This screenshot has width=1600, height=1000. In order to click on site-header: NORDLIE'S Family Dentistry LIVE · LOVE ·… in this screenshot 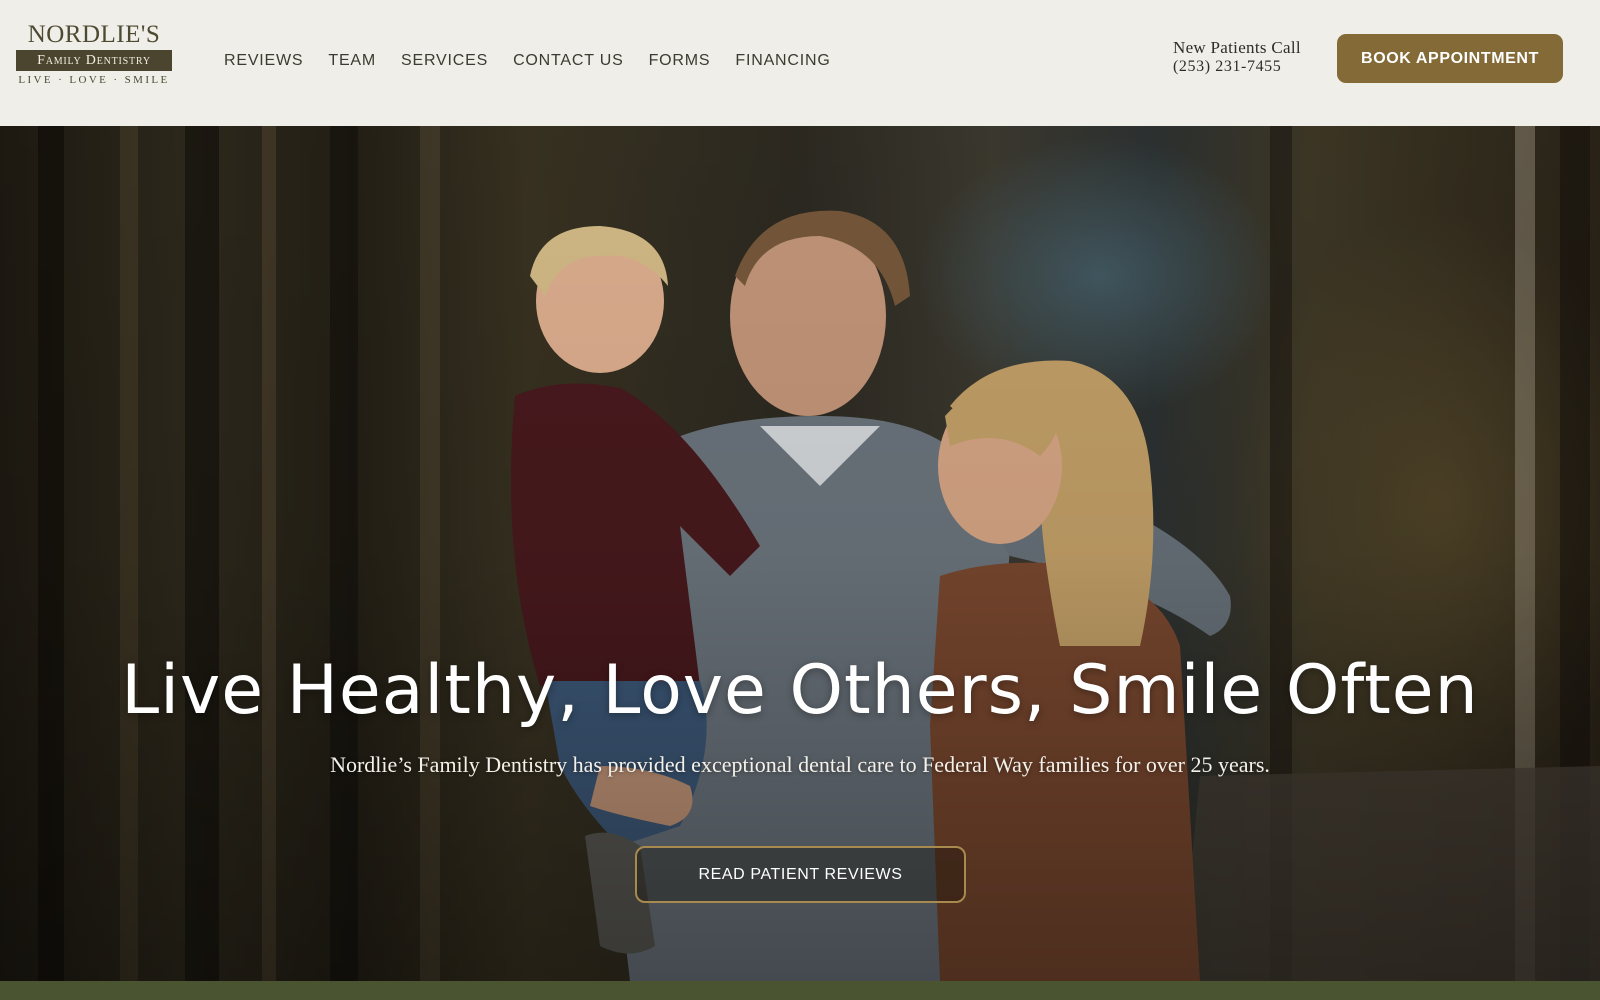, I will do `click(800, 63)`.